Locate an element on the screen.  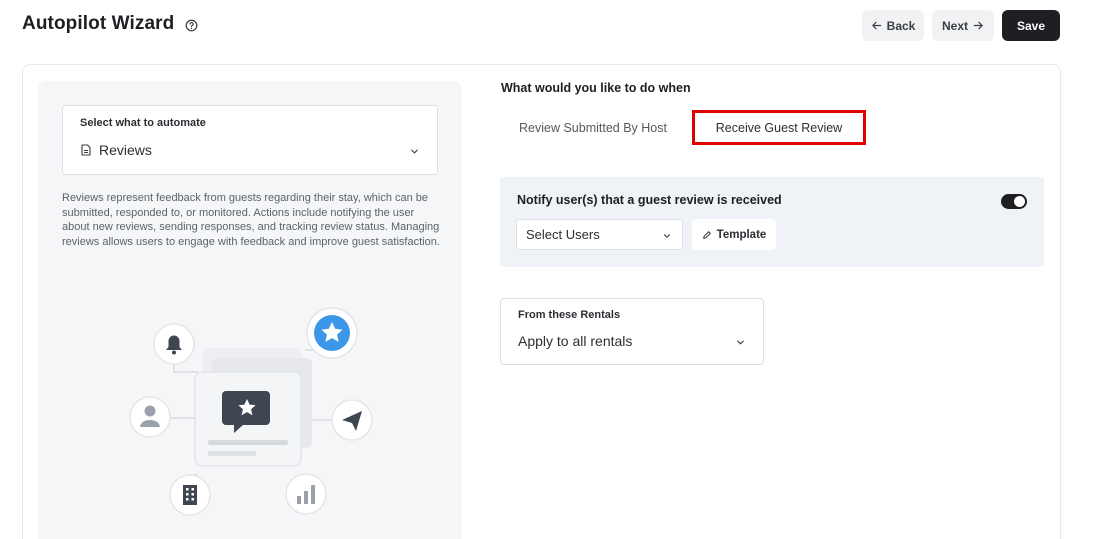
automate-select: Select what to automate Reviews is located at coordinates (250, 140).